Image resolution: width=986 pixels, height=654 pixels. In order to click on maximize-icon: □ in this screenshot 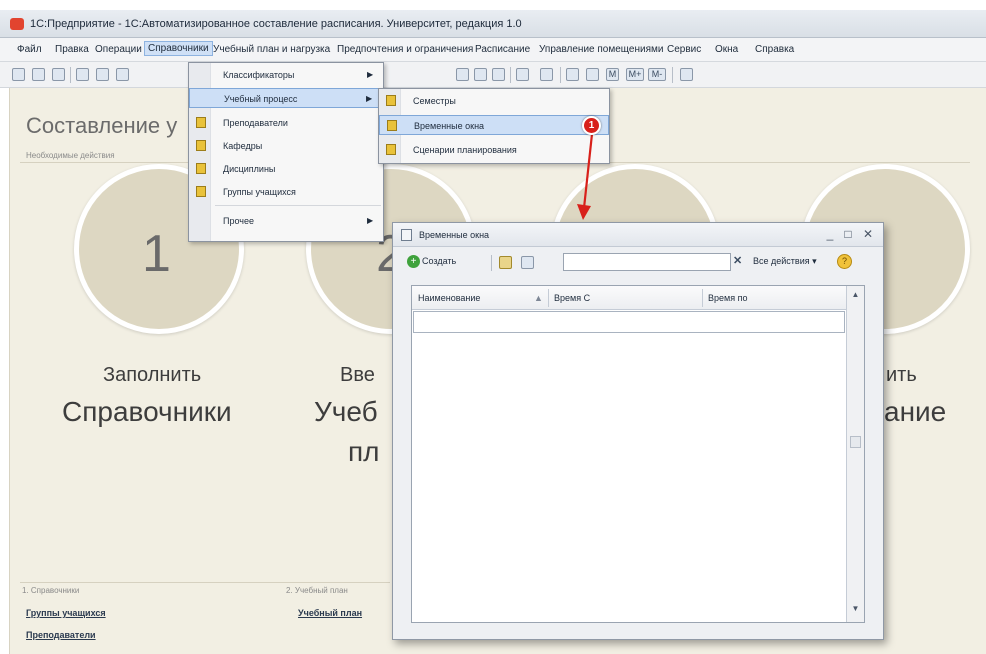, I will do `click(848, 234)`.